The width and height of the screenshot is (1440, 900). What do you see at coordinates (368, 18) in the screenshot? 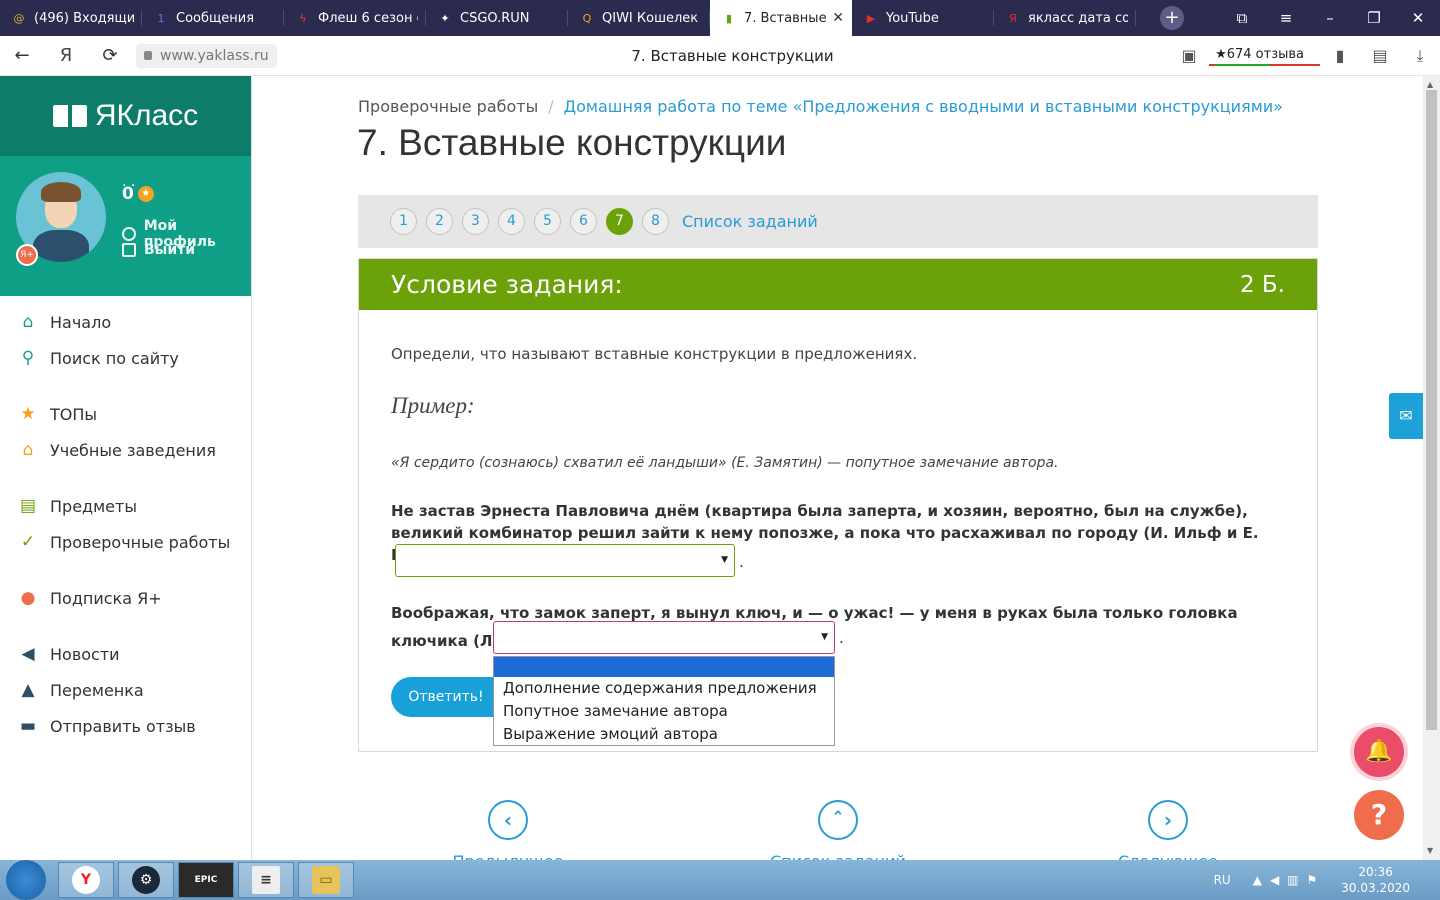
I see `browser-tab-label: Флеш 6 сезон с` at bounding box center [368, 18].